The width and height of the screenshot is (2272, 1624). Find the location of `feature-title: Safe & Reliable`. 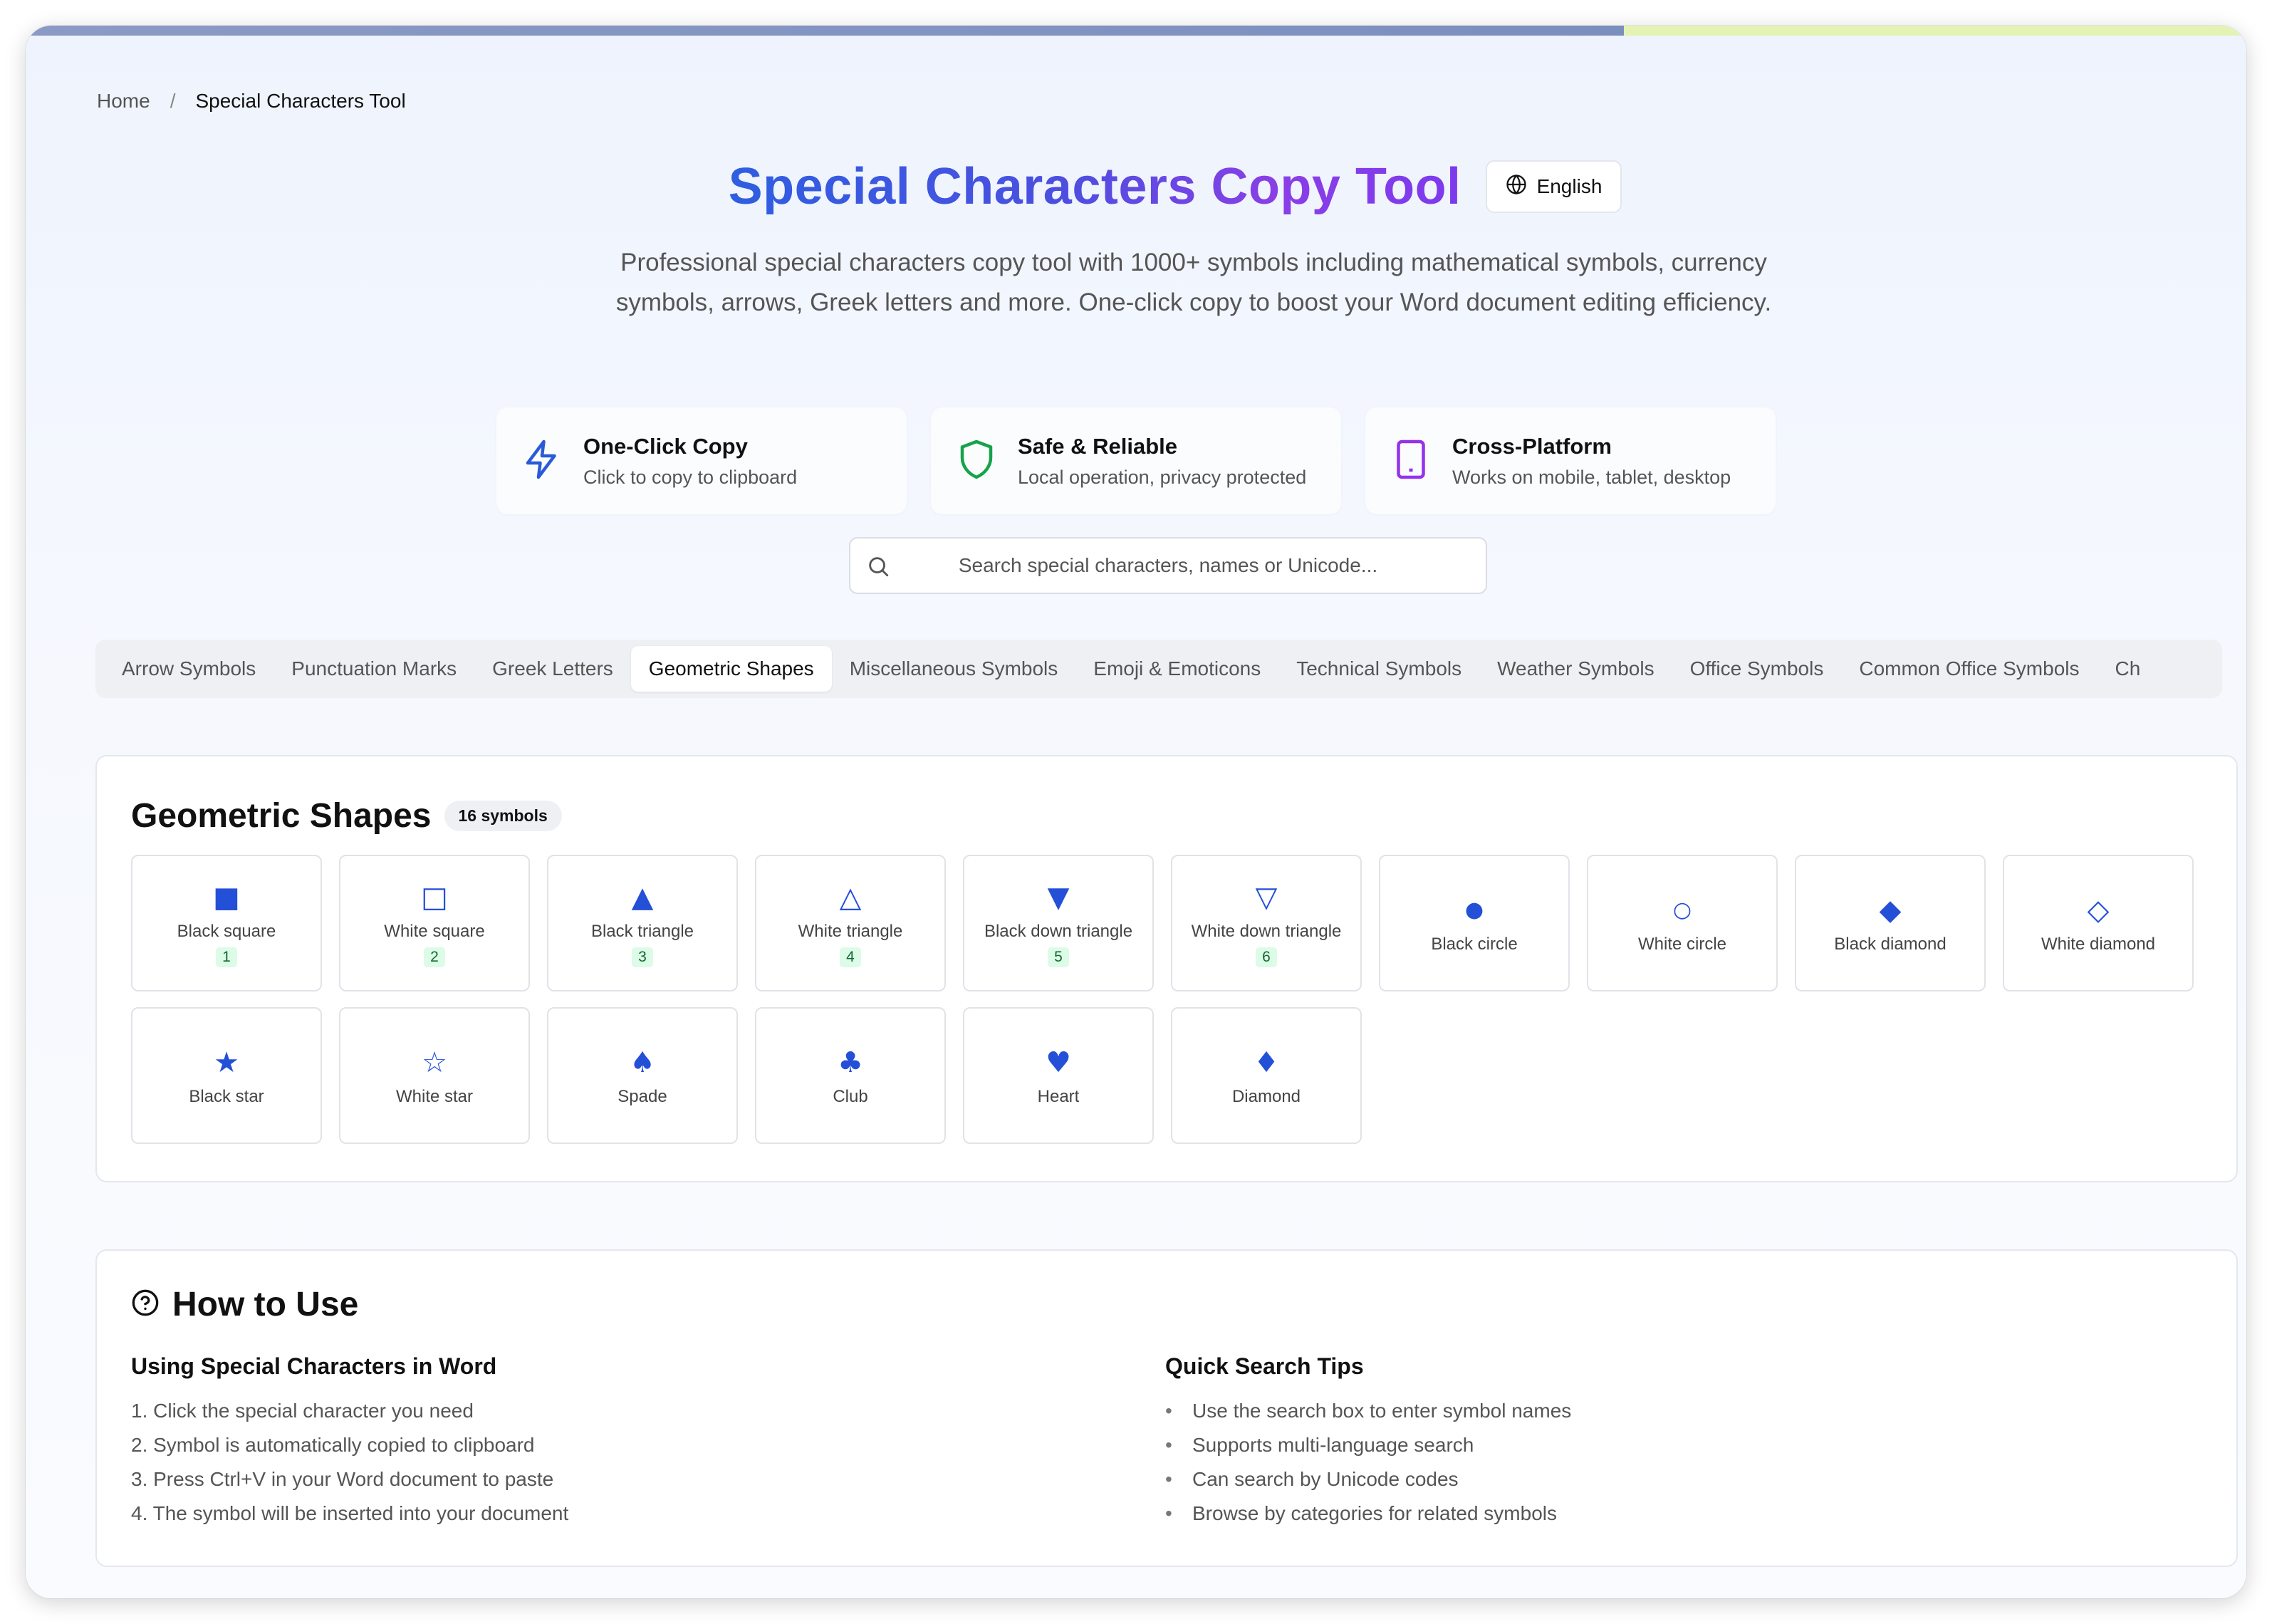

feature-title: Safe & Reliable is located at coordinates (1097, 446).